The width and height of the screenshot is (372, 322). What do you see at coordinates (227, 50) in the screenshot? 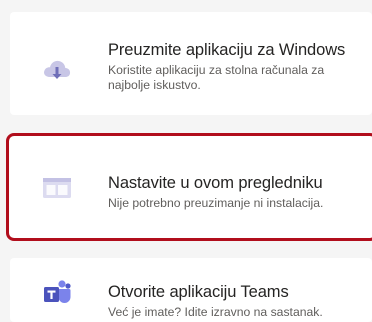
I see `option-title: Preuzmite aplikaciju za Windows` at bounding box center [227, 50].